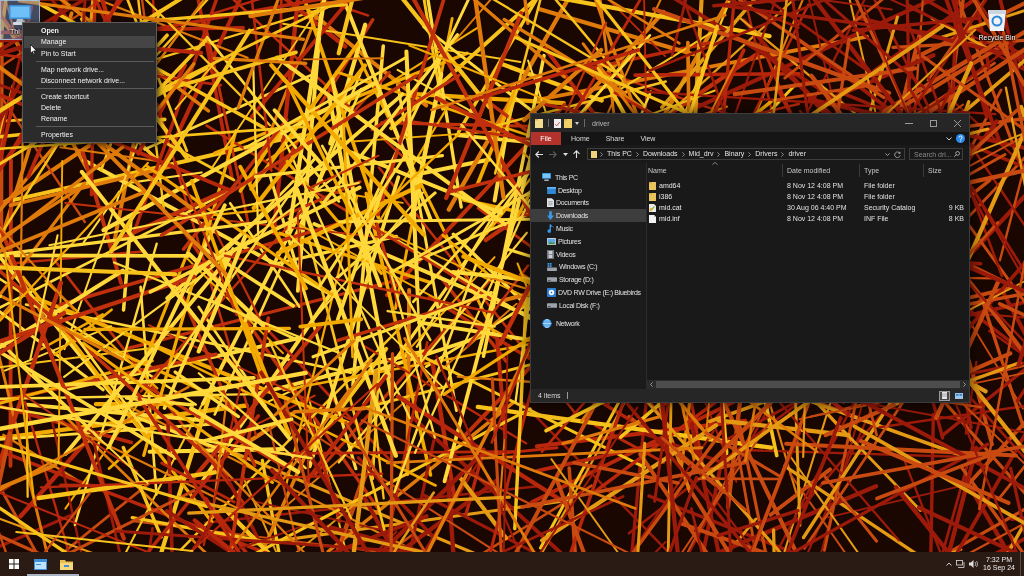  I want to click on large-icons-view-icon, so click(958, 395).